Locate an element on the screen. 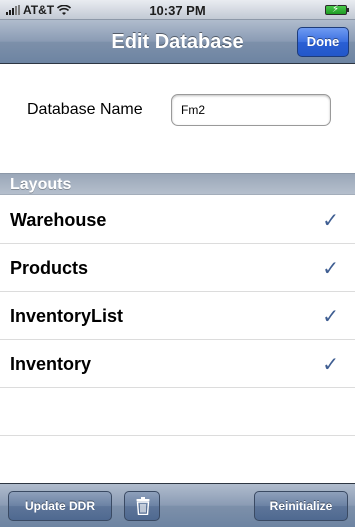  list-item-label: Warehouse is located at coordinates (58, 220).